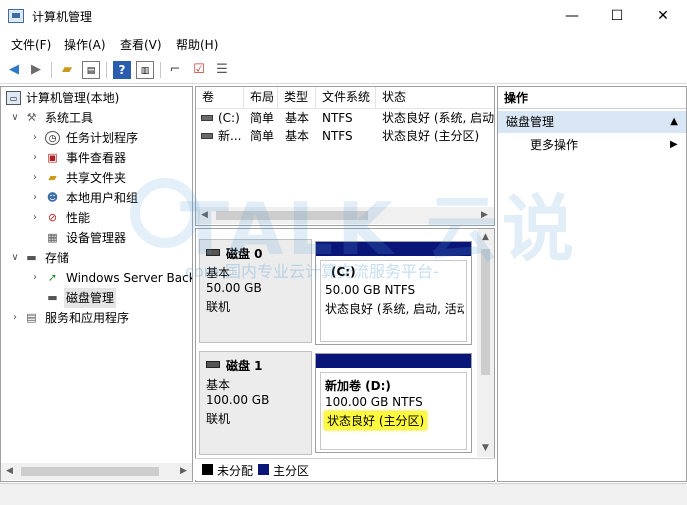 The height and width of the screenshot is (505, 687). What do you see at coordinates (122, 70) in the screenshot?
I see `help-icon: ?` at bounding box center [122, 70].